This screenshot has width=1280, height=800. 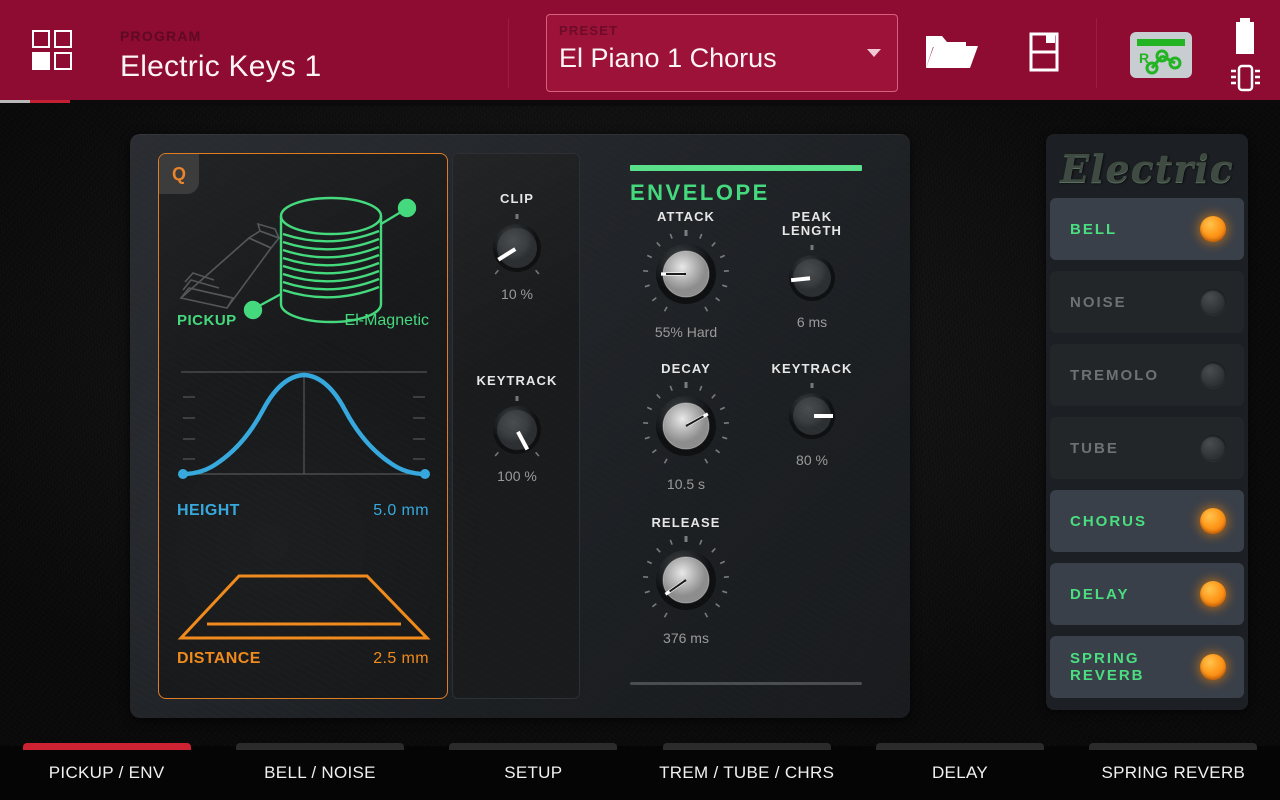 I want to click on module-label: SPRING REVERB, so click(x=1107, y=667).